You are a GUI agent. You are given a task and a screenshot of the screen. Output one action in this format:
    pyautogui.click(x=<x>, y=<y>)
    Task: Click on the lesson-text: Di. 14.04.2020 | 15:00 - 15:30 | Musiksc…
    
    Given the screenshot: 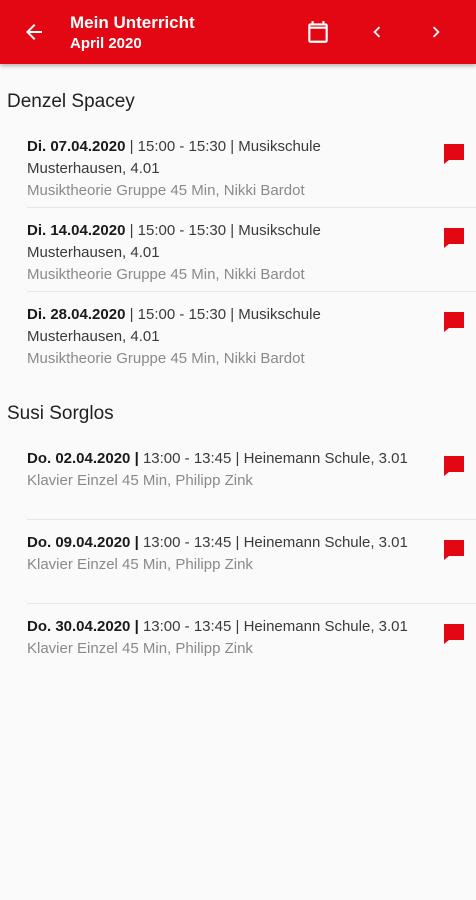 What is the action you would take?
    pyautogui.click(x=219, y=253)
    